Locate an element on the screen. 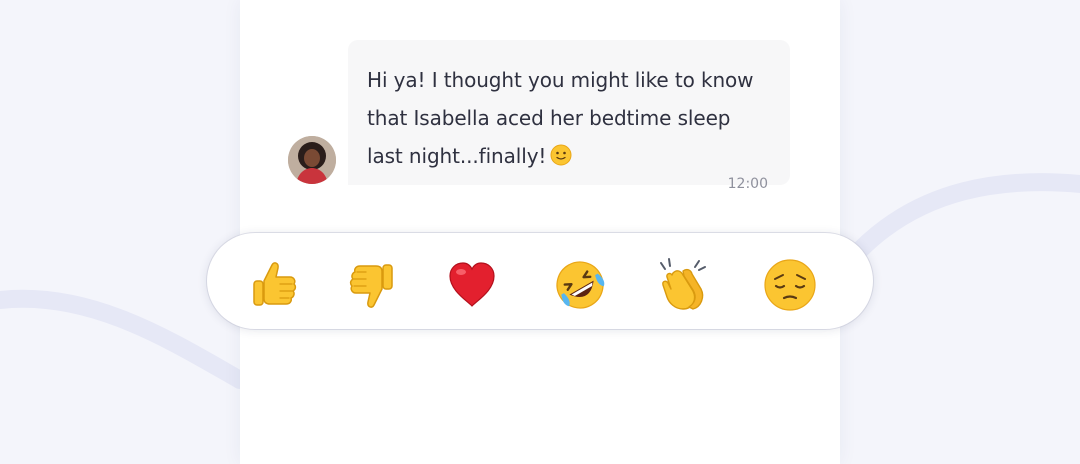  message-timestamp: 12:00 is located at coordinates (747, 184).